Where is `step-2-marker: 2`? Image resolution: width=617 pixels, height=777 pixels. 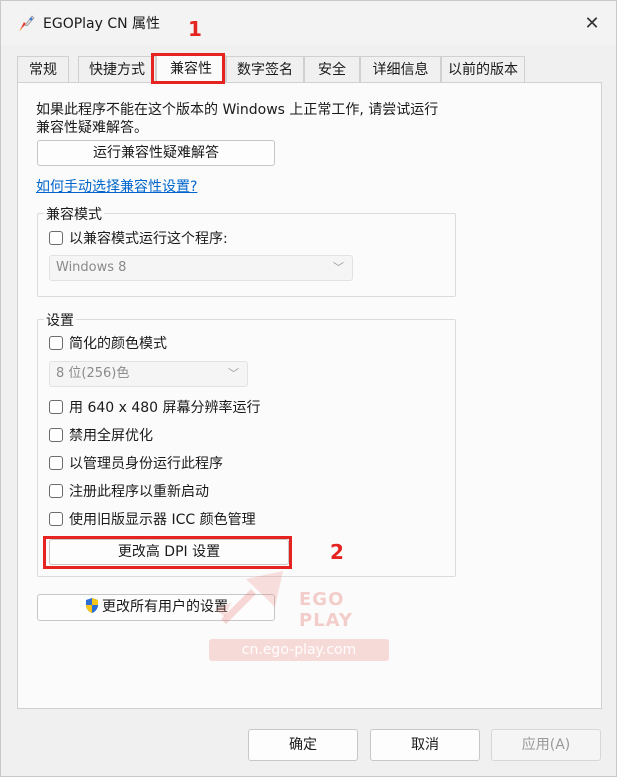
step-2-marker: 2 is located at coordinates (337, 552).